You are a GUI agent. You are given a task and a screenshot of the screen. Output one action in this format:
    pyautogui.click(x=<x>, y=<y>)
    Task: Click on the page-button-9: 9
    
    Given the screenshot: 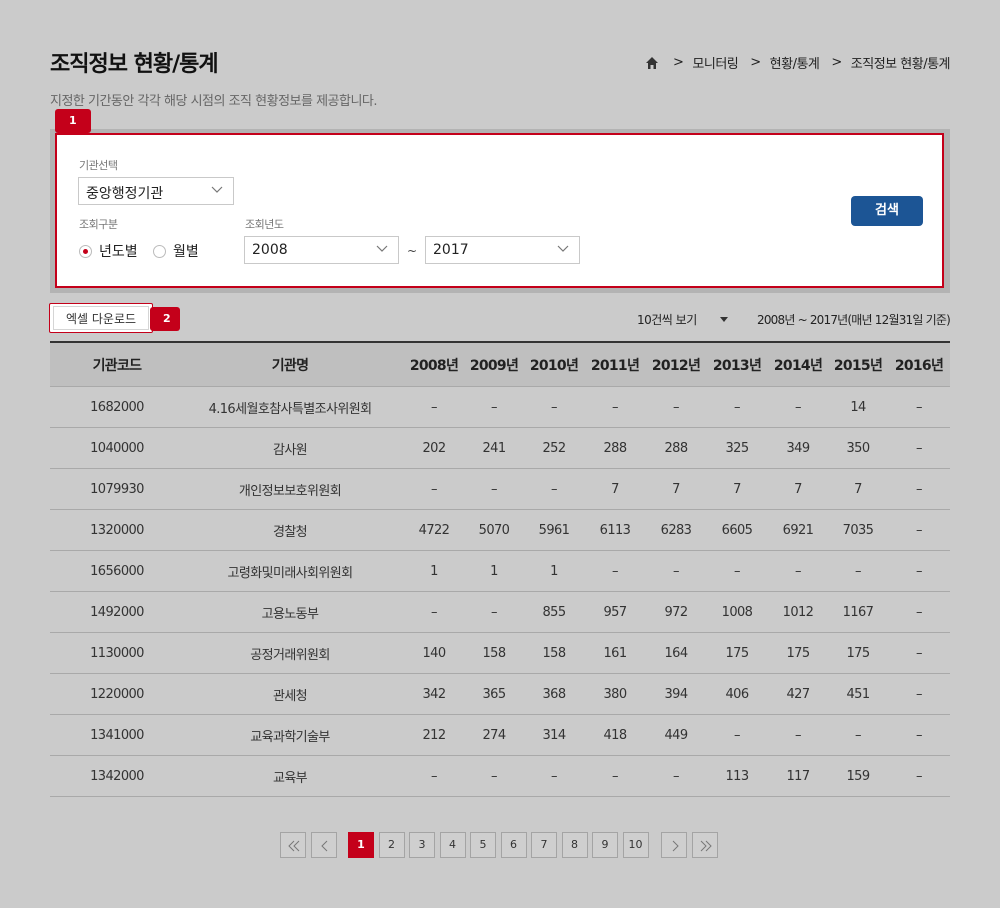 What is the action you would take?
    pyautogui.click(x=605, y=845)
    